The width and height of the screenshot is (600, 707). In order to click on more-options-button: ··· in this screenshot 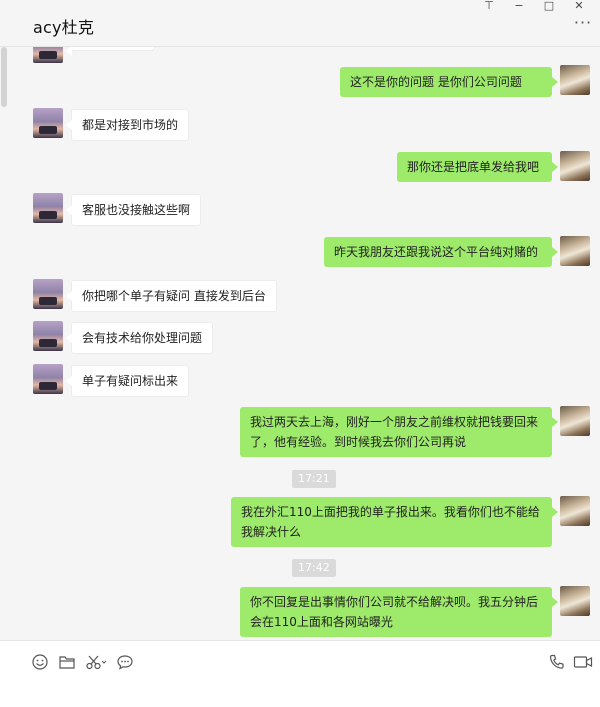, I will do `click(583, 23)`.